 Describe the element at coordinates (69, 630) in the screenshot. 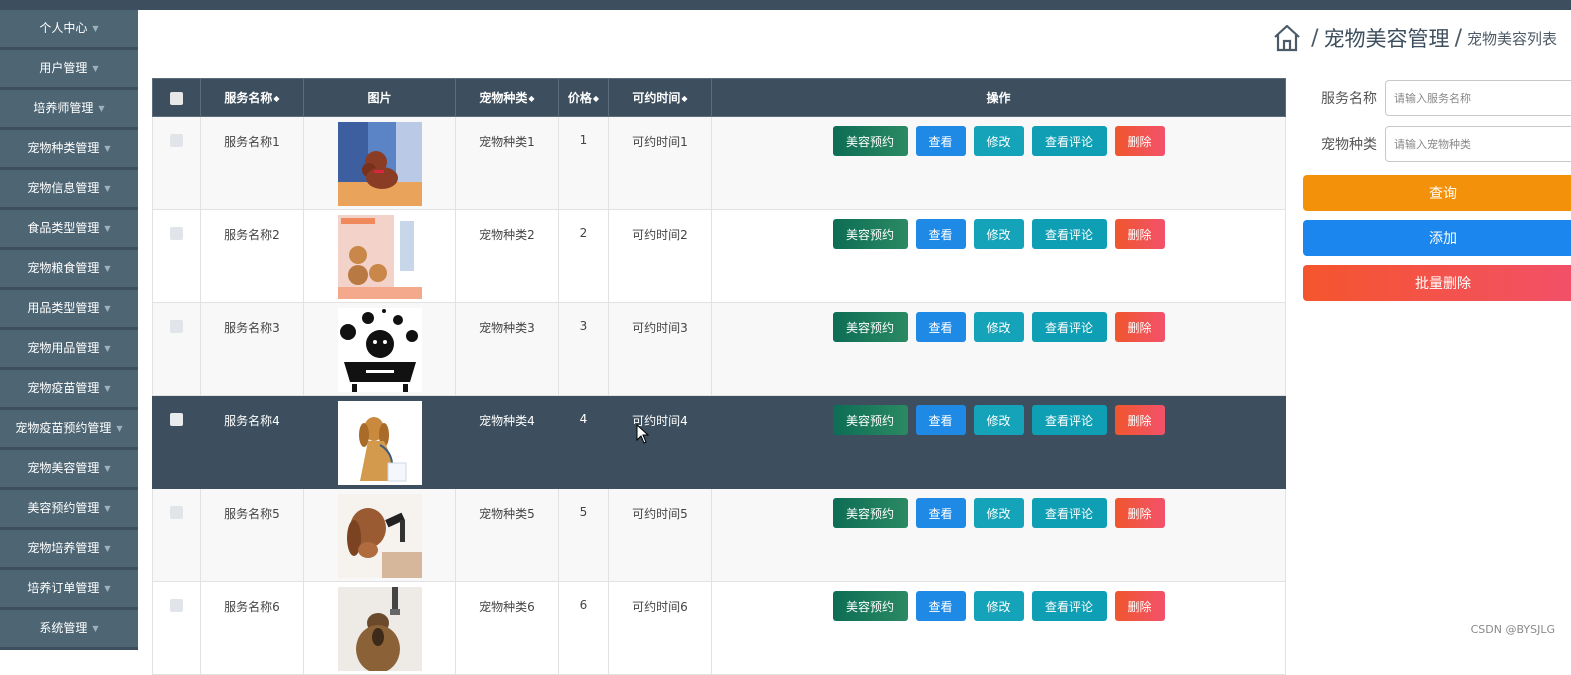

I see `sidebar-item-system-management: 系统管理 ▼` at that location.